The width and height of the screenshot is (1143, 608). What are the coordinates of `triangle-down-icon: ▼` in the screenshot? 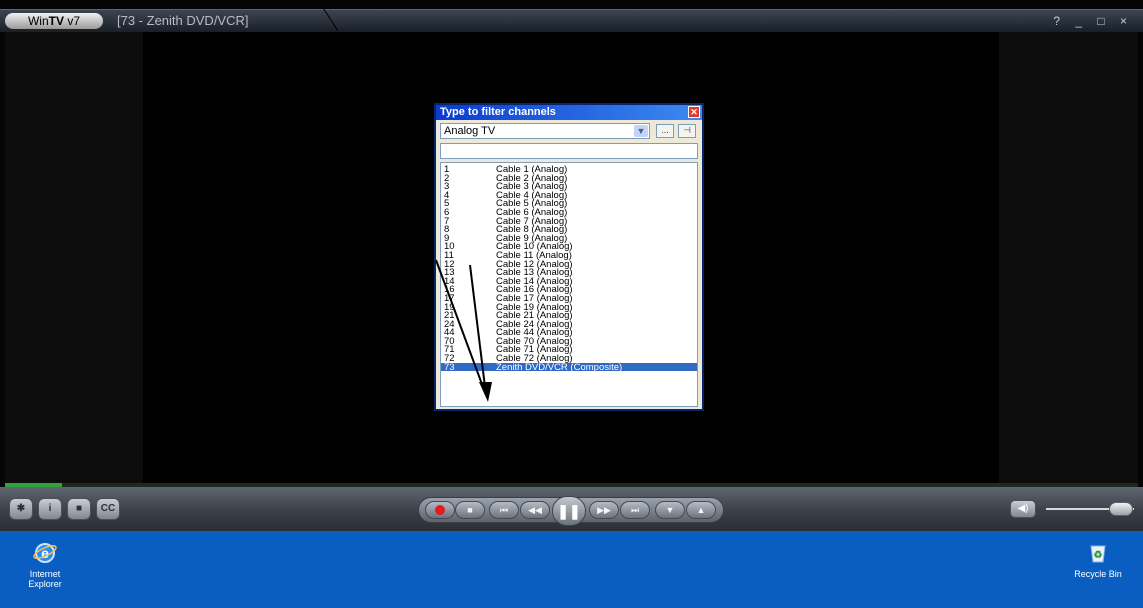 It's located at (670, 510).